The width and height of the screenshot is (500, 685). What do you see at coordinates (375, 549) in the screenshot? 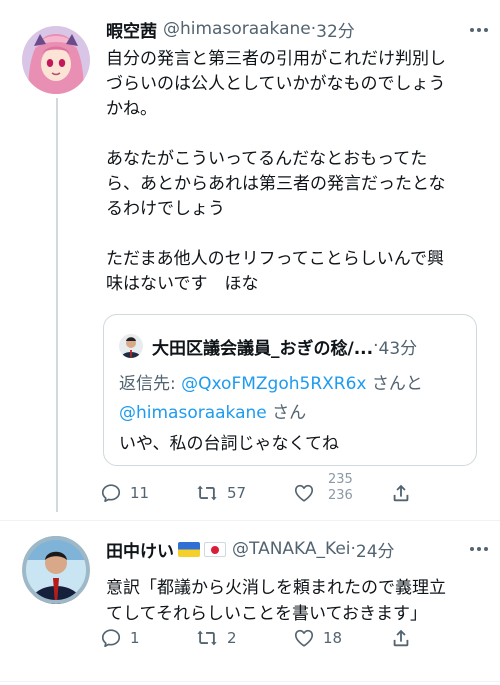
I see `timestamp: 24分` at bounding box center [375, 549].